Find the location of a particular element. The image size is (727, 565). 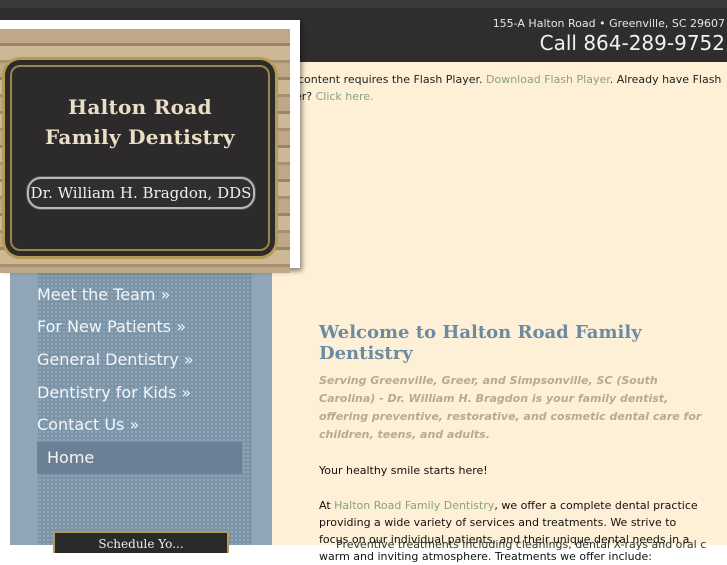

nav-item-dentistry-for-kids: Dentistry for Kids » is located at coordinates (139, 393).